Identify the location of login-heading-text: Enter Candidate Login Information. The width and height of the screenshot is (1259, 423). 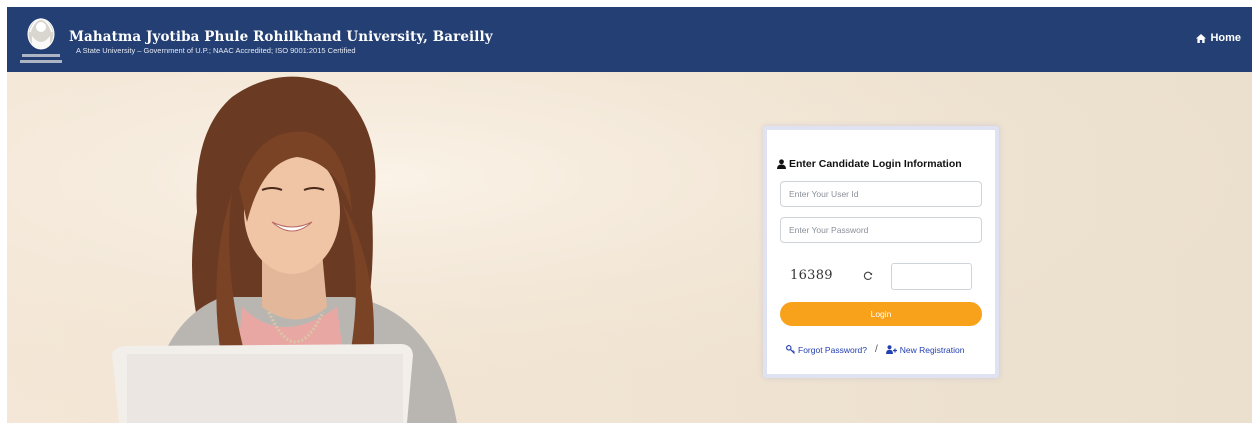
(875, 164).